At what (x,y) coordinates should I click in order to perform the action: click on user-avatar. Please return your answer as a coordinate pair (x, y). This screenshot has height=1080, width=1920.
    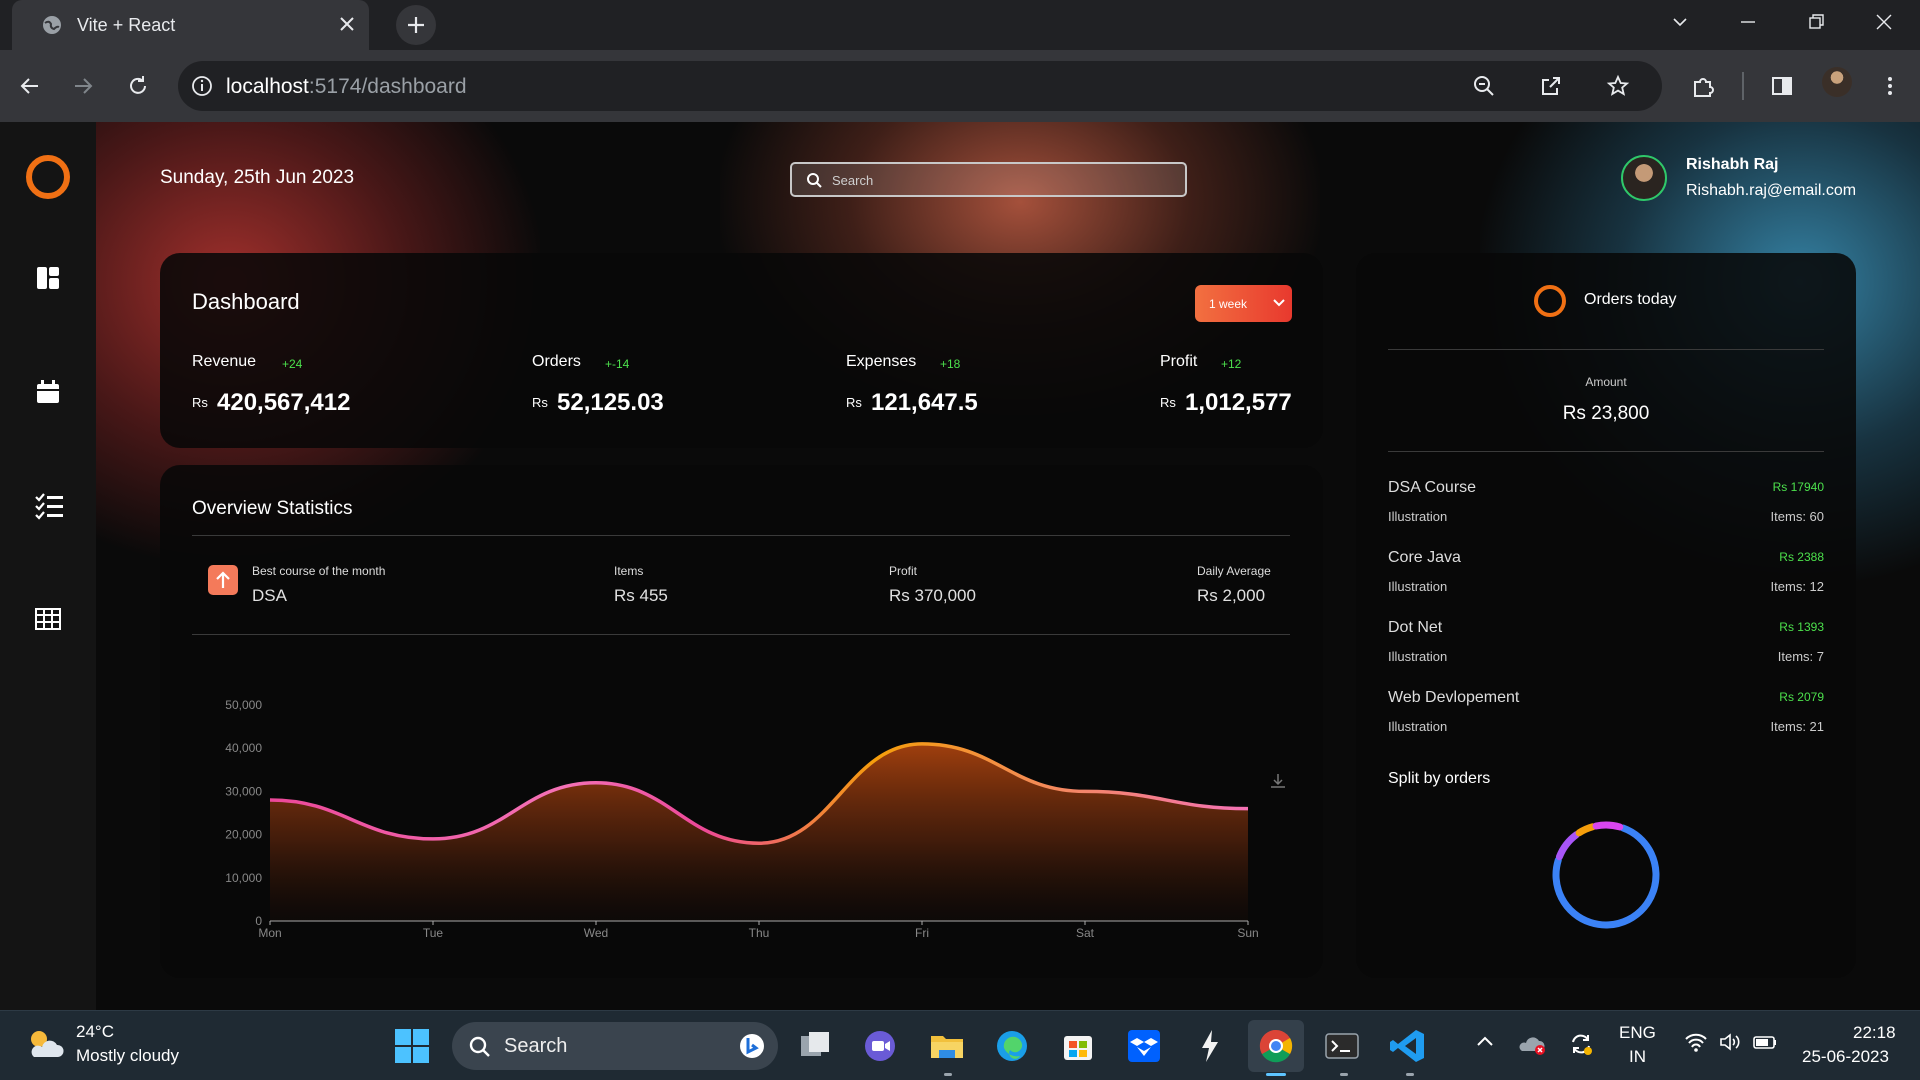
    Looking at the image, I should click on (1644, 178).